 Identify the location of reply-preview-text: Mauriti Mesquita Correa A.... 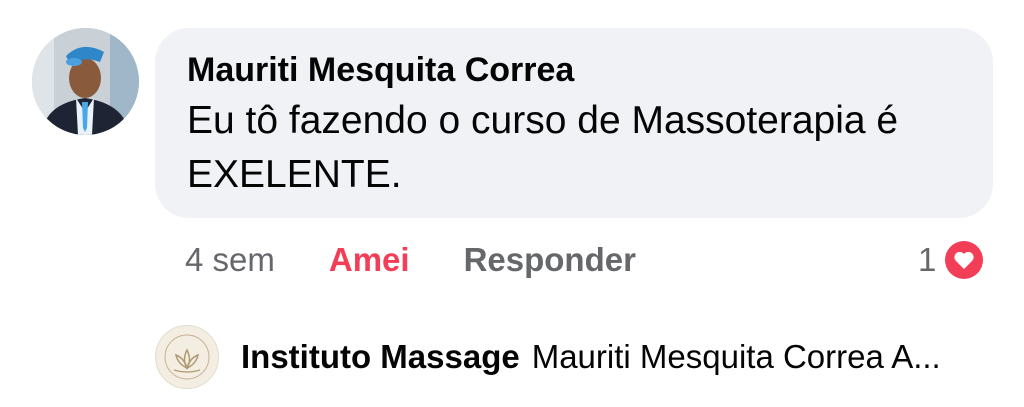
(736, 356).